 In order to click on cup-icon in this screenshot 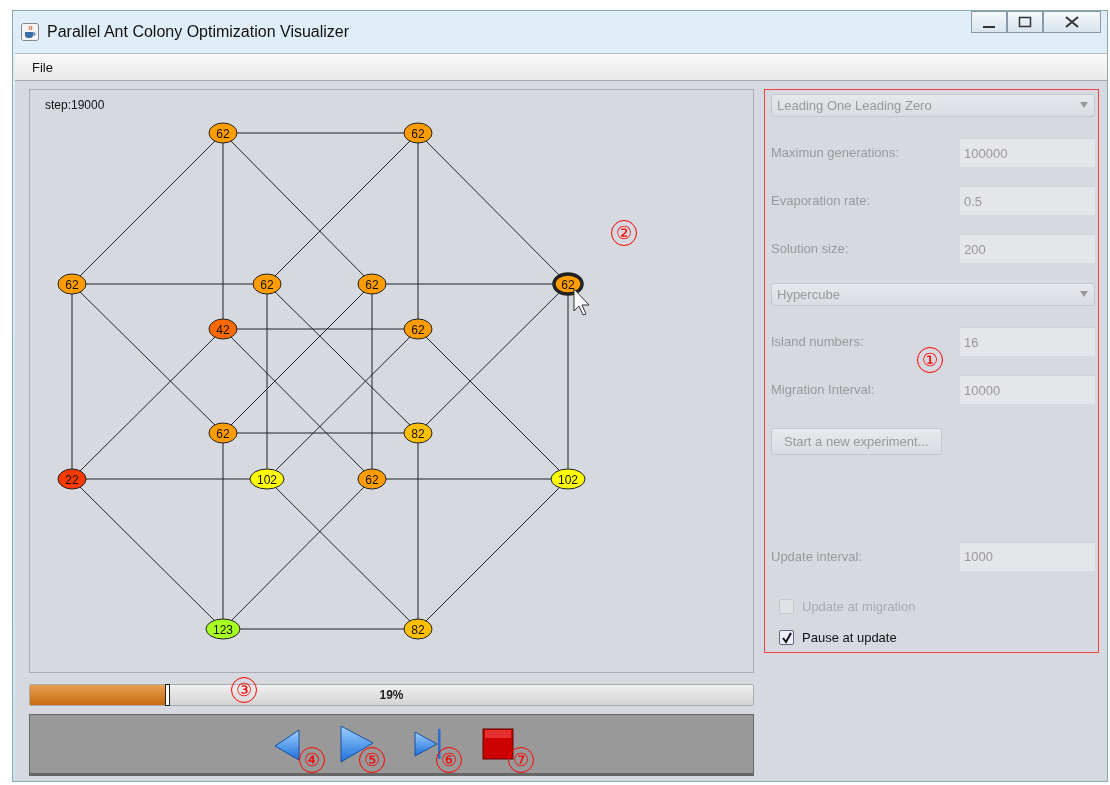, I will do `click(30, 32)`.